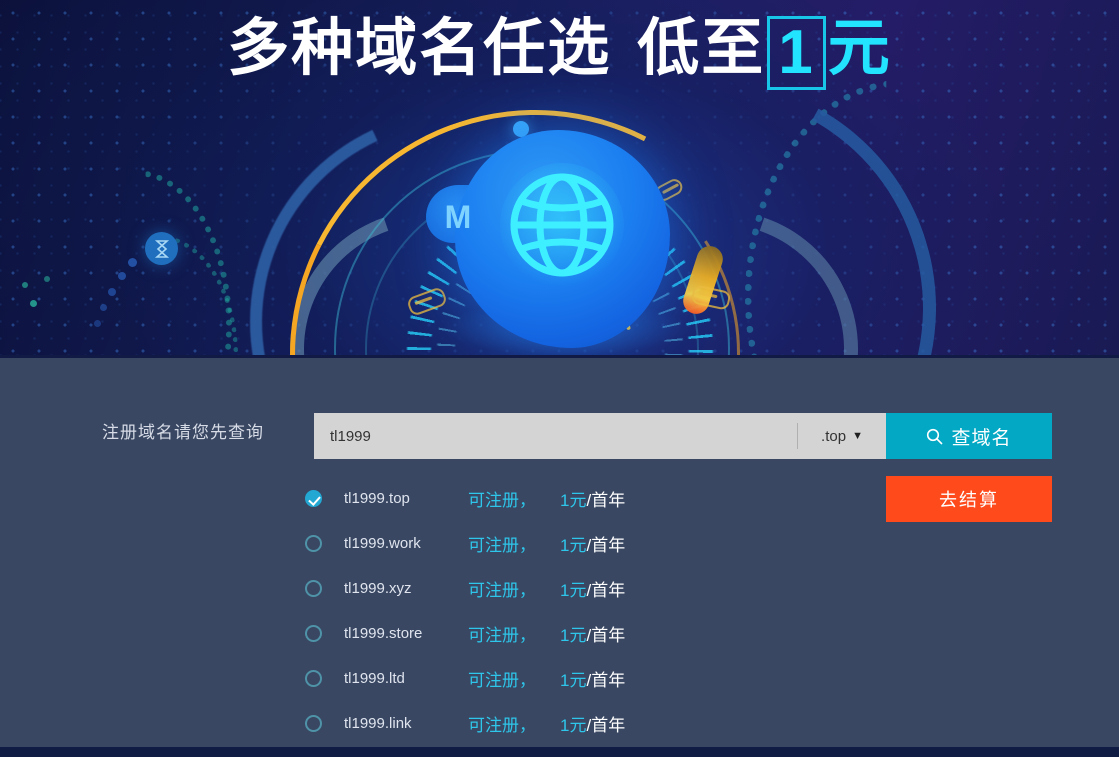 The width and height of the screenshot is (1119, 757). What do you see at coordinates (502, 680) in the screenshot?
I see `domain-status-ltd: 可注册，` at bounding box center [502, 680].